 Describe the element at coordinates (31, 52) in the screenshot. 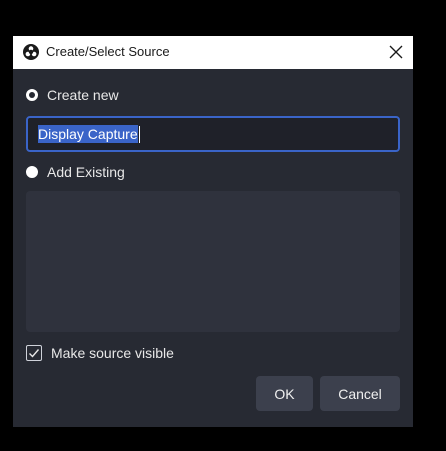

I see `obs-logo-icon` at that location.